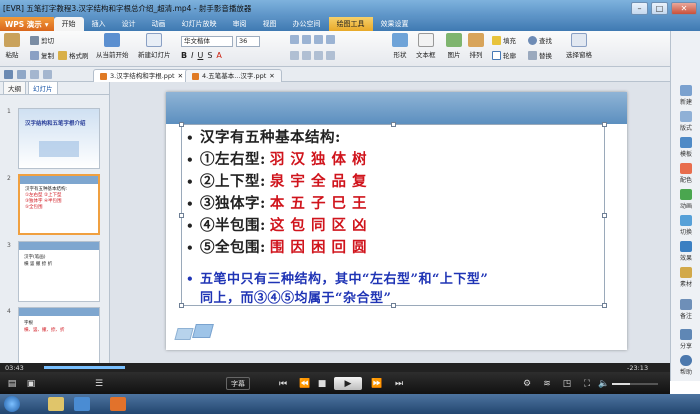  What do you see at coordinates (199, 24) in the screenshot?
I see `tab-slideshow: 幻灯片放映` at bounding box center [199, 24].